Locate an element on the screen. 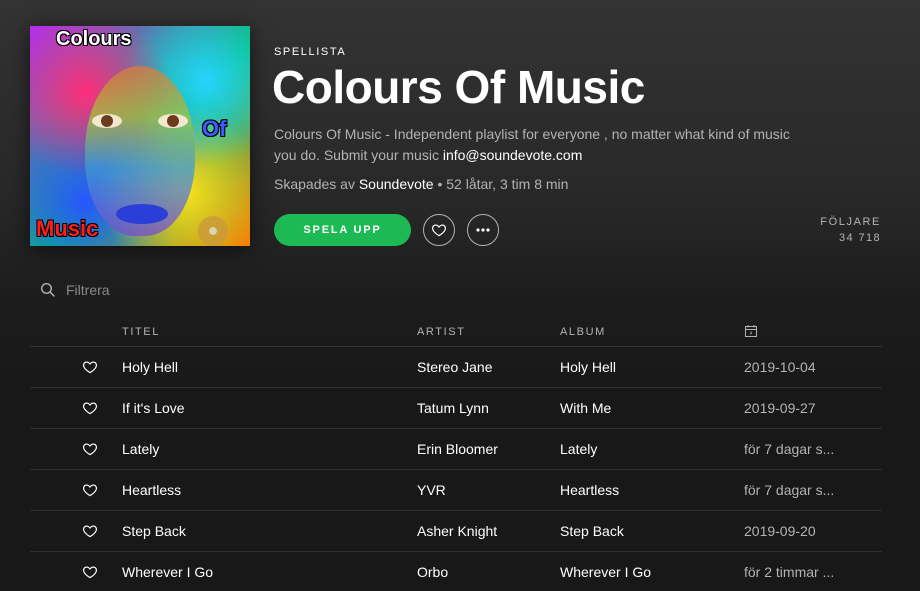 Image resolution: width=920 pixels, height=591 pixels. cover-word-colours: Colours is located at coordinates (94, 39).